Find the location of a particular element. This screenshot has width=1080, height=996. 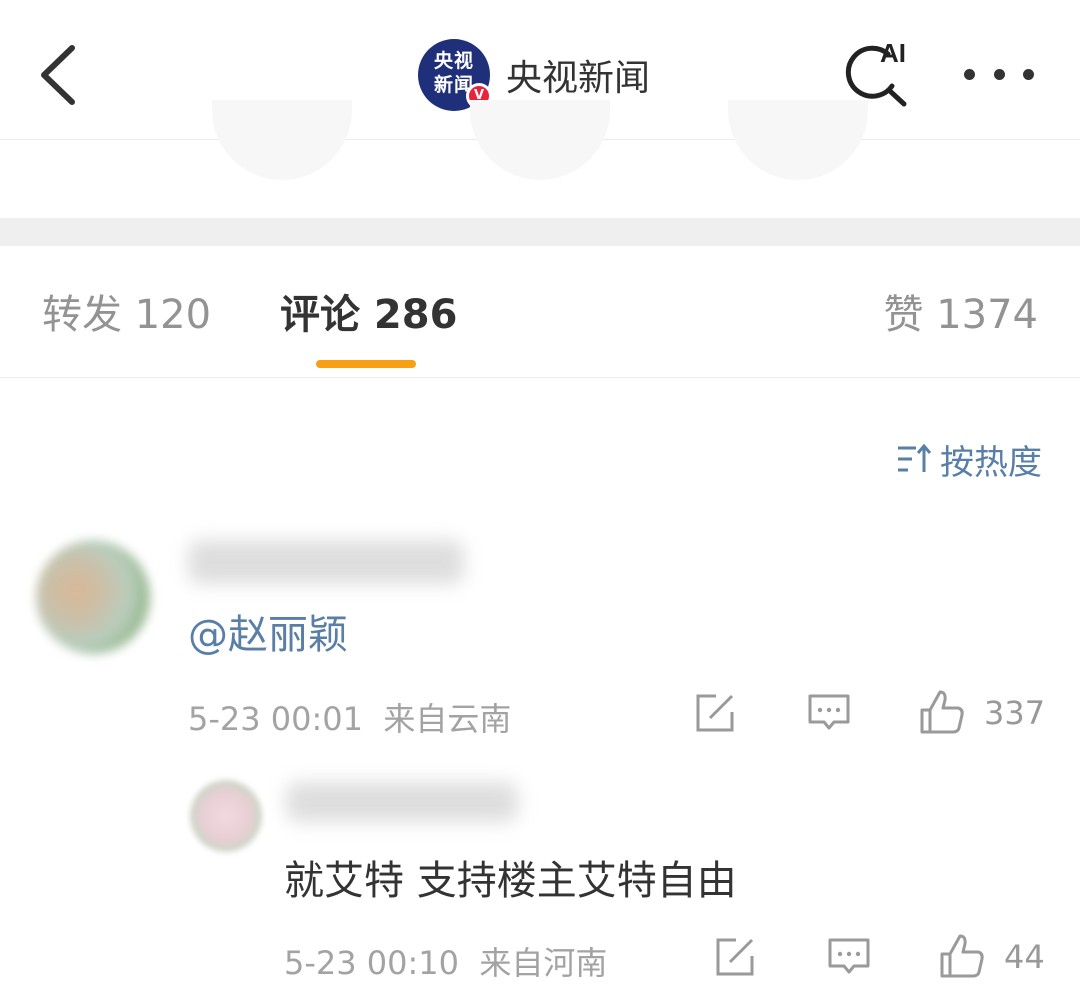

account-name: 央视新闻 is located at coordinates (578, 75).